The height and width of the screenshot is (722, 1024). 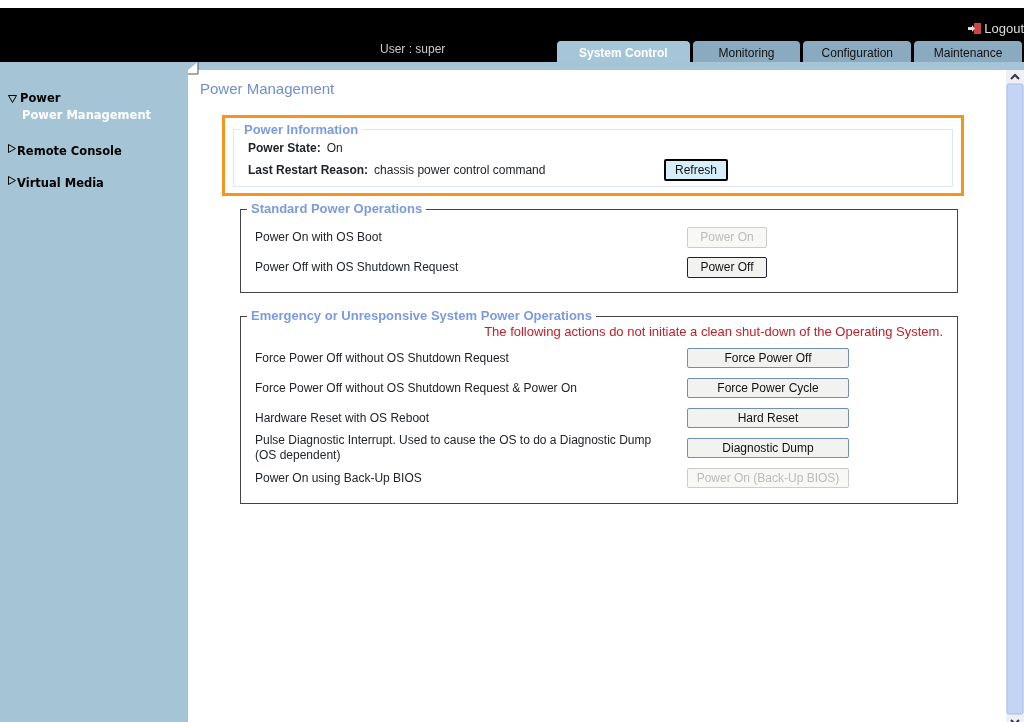 I want to click on group-title: Power Information, so click(x=301, y=129).